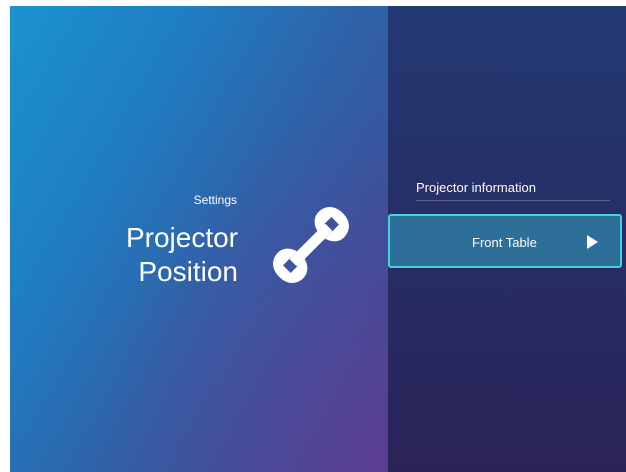  I want to click on page-title: Projector Position, so click(182, 255).